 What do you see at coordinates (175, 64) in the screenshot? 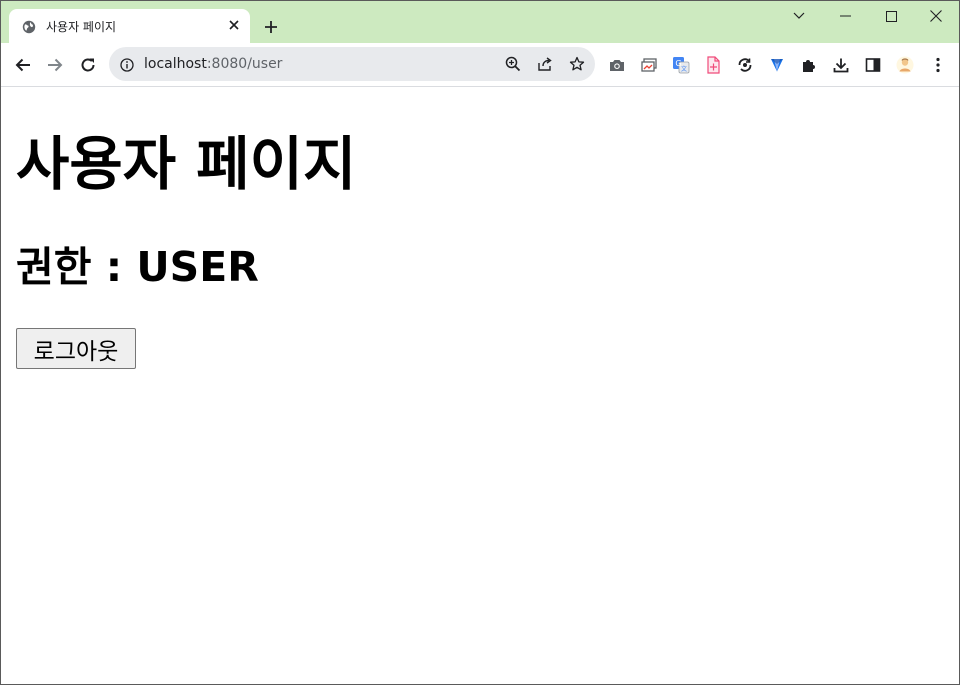
I see `url-host: localhost` at bounding box center [175, 64].